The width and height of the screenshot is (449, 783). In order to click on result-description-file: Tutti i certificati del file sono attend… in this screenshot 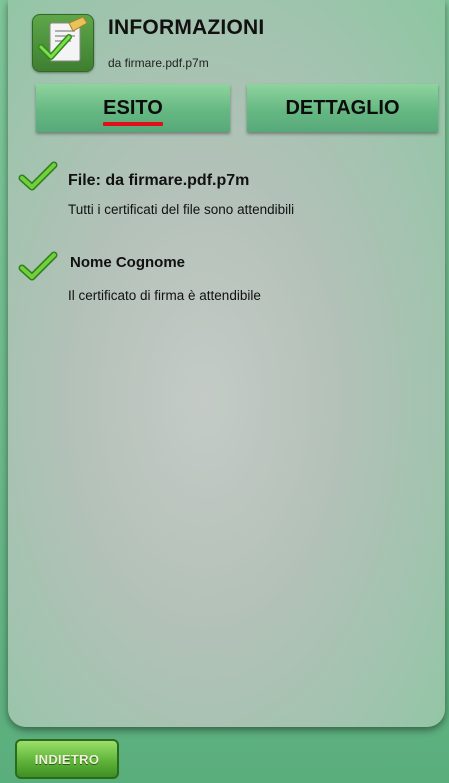, I will do `click(181, 209)`.